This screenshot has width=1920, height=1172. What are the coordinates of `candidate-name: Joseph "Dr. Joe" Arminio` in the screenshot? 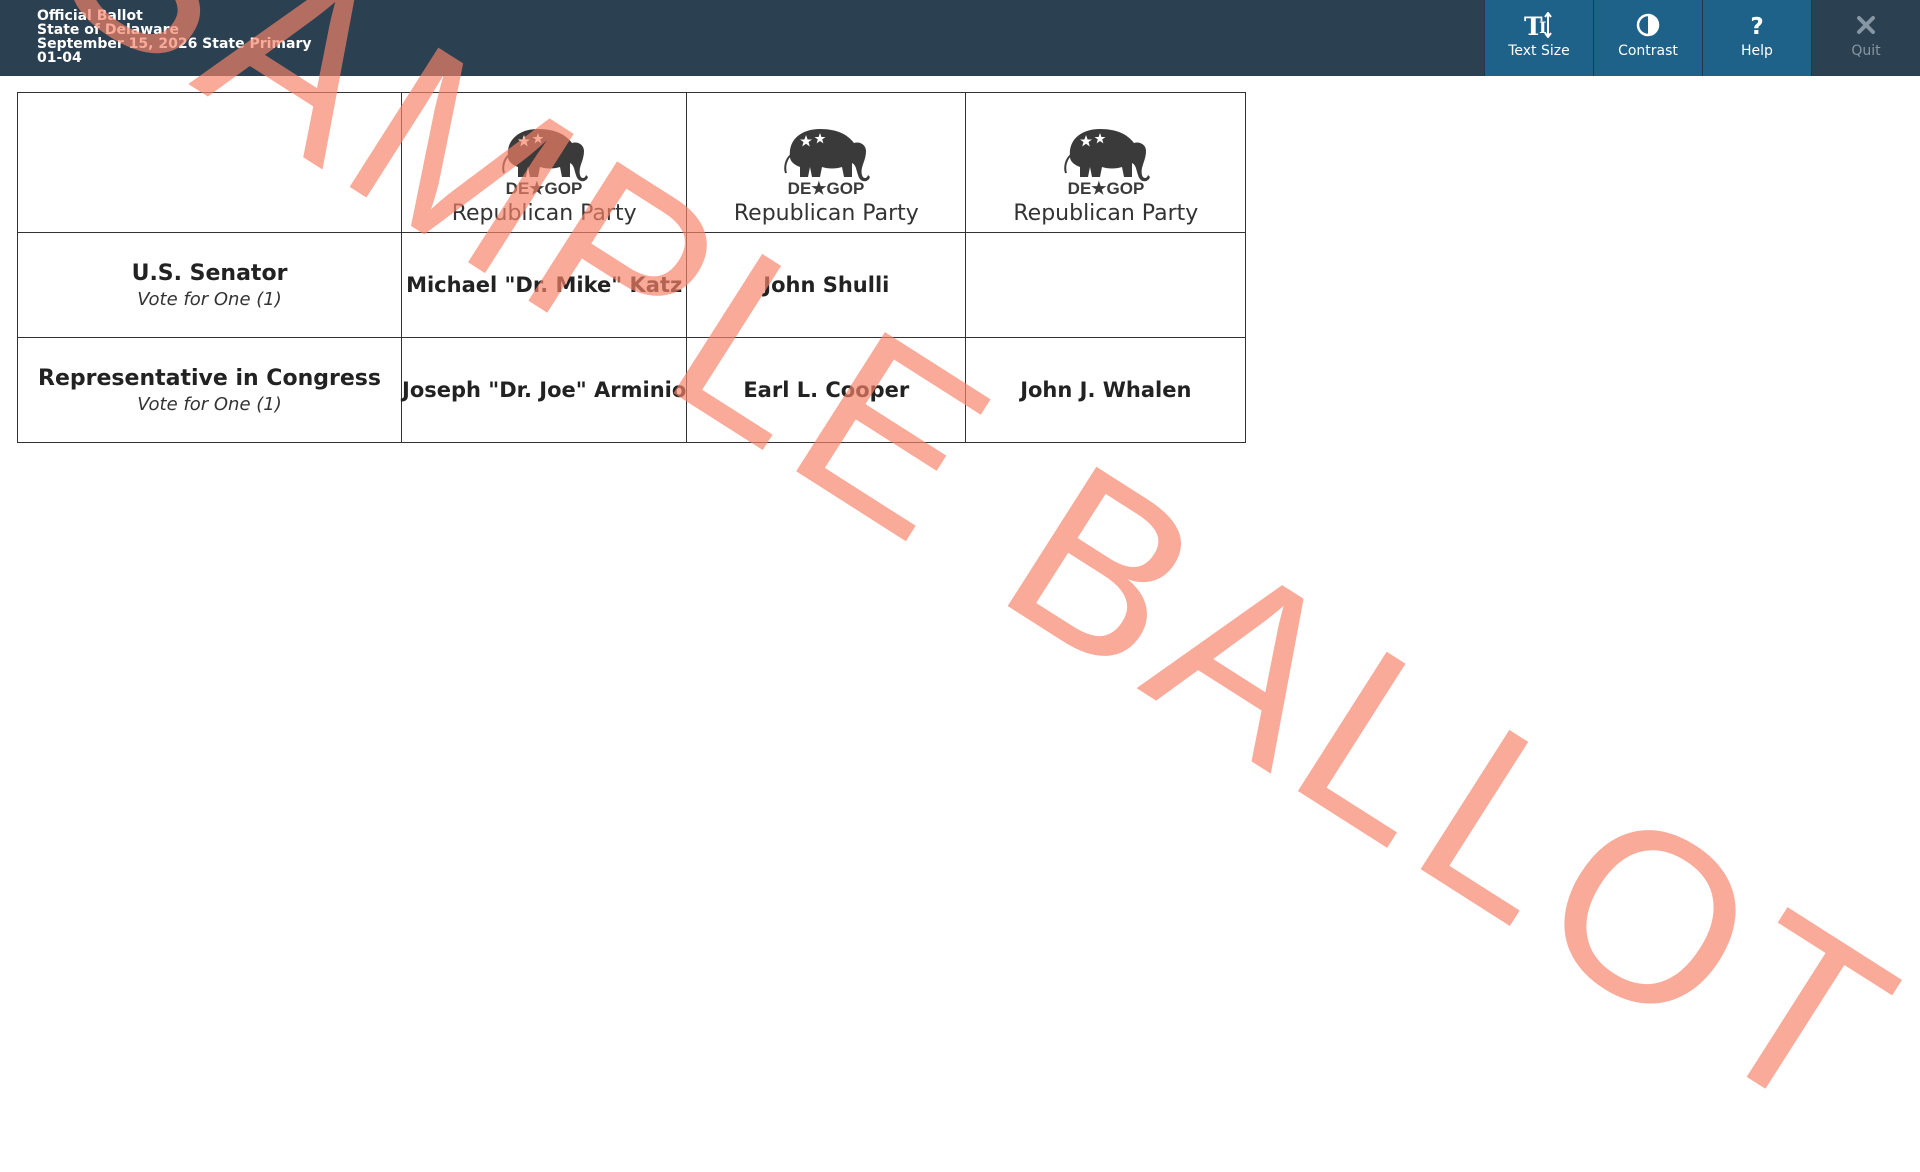 It's located at (544, 390).